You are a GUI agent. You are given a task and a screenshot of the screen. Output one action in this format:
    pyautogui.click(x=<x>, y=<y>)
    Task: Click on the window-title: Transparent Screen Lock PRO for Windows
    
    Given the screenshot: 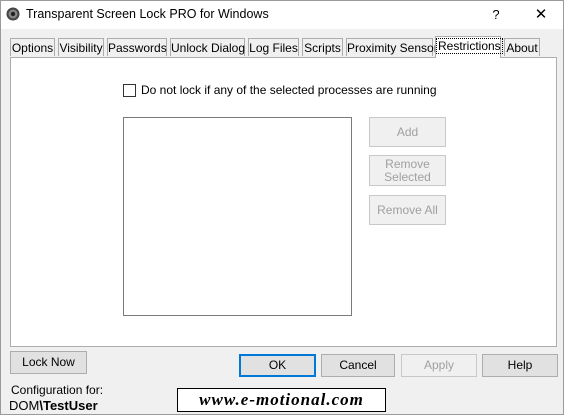 What is the action you would take?
    pyautogui.click(x=147, y=14)
    